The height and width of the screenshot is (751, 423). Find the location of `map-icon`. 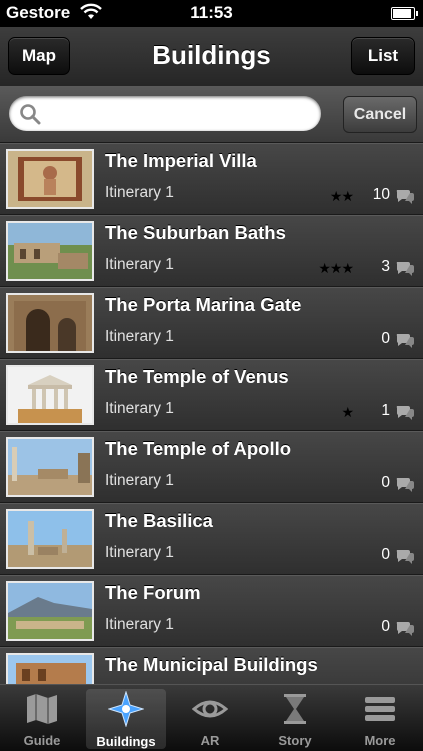

map-icon is located at coordinates (42, 709).